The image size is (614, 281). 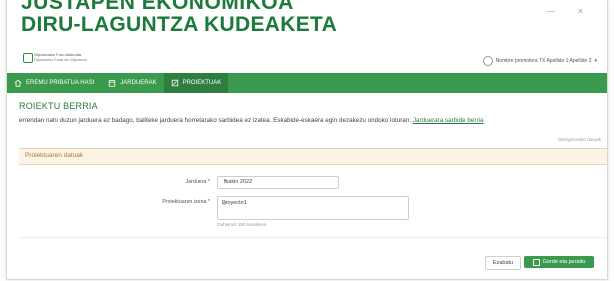 I want to click on project-name-field: Proyecto1 ◢, so click(x=313, y=208).